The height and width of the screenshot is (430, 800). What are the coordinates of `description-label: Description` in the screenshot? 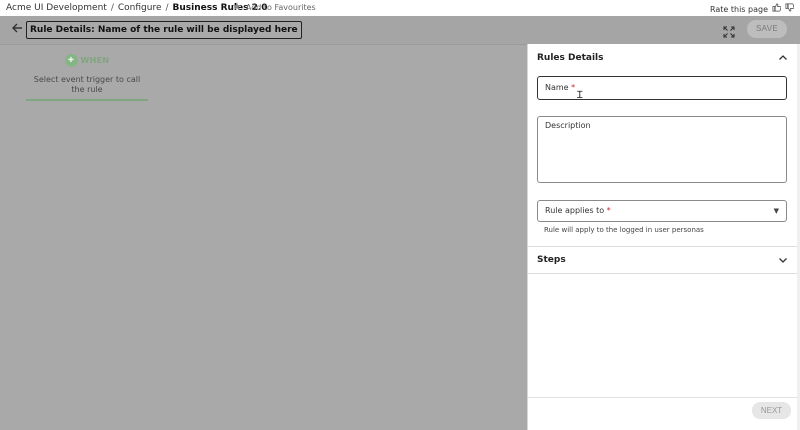 It's located at (568, 125).